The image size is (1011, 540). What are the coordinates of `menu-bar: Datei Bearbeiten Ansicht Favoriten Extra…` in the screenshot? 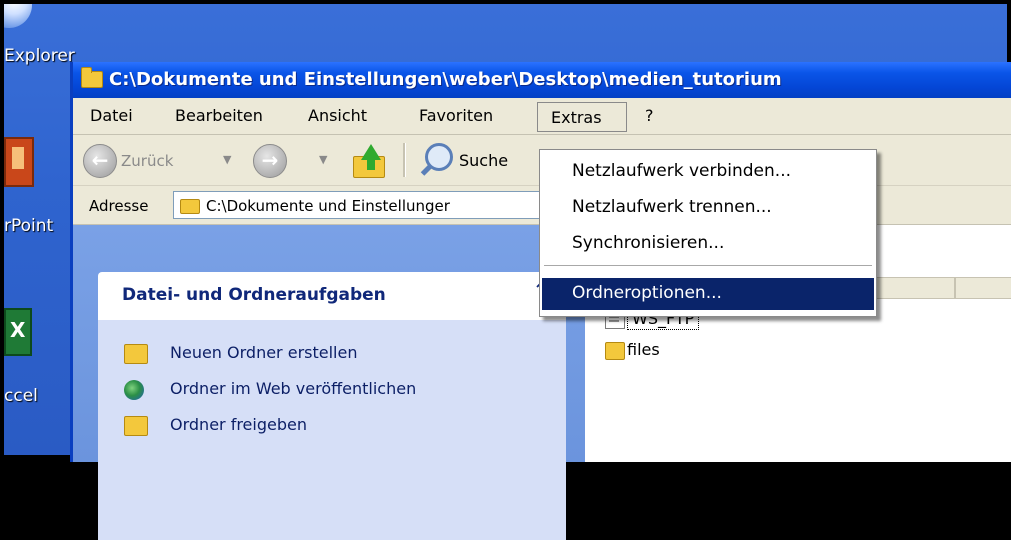 It's located at (542, 116).